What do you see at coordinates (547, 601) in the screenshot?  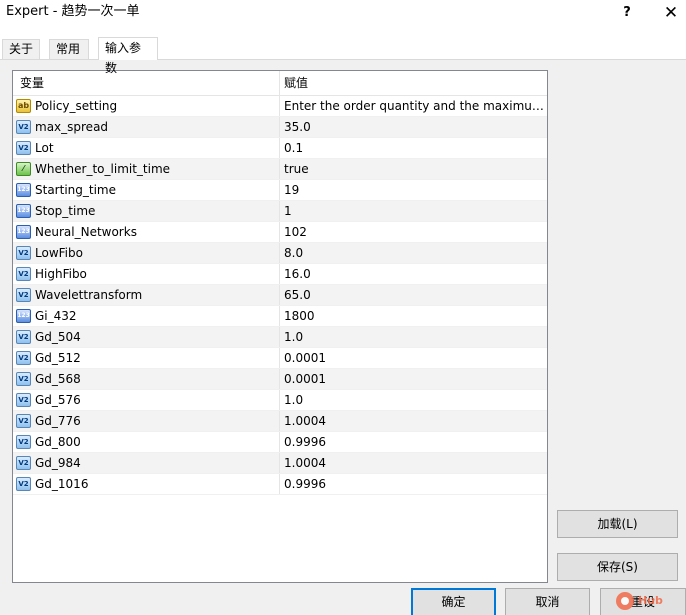 I see `cancel-button: 取消` at bounding box center [547, 601].